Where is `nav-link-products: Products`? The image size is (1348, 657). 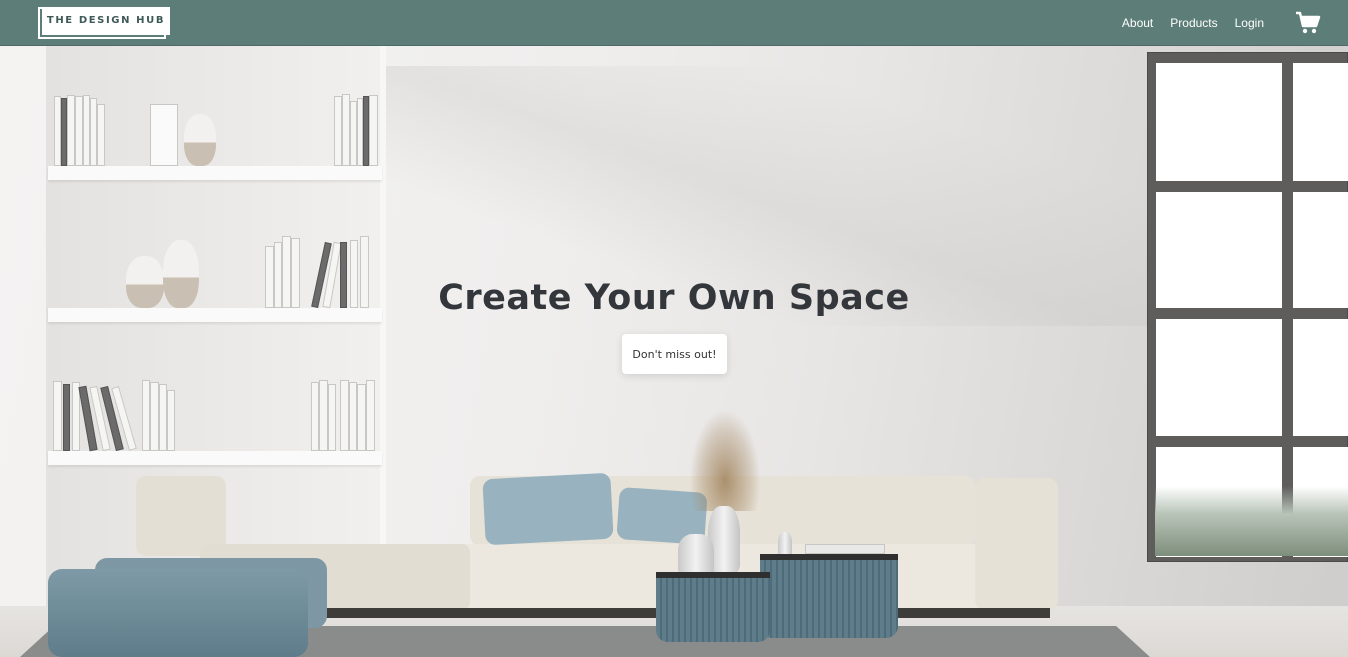 nav-link-products: Products is located at coordinates (1193, 23).